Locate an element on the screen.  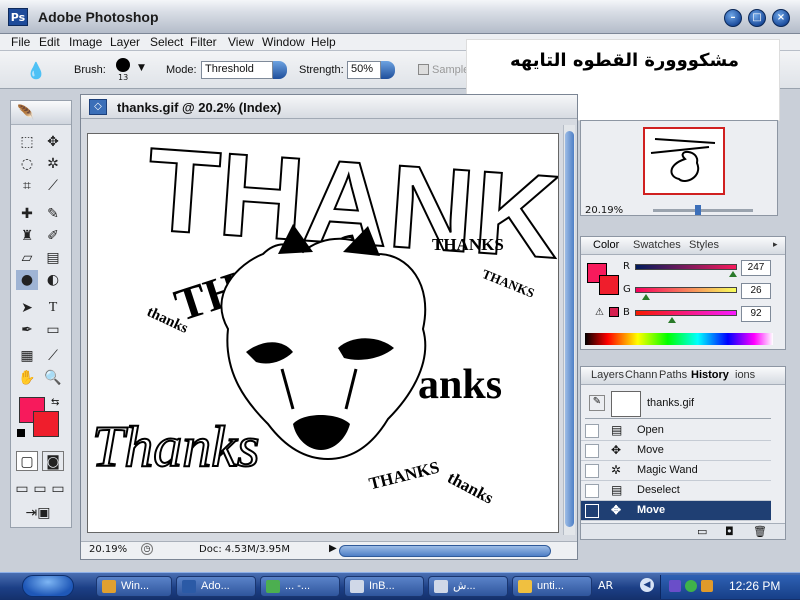
brush-preview-icon is located at coordinates (123, 65).